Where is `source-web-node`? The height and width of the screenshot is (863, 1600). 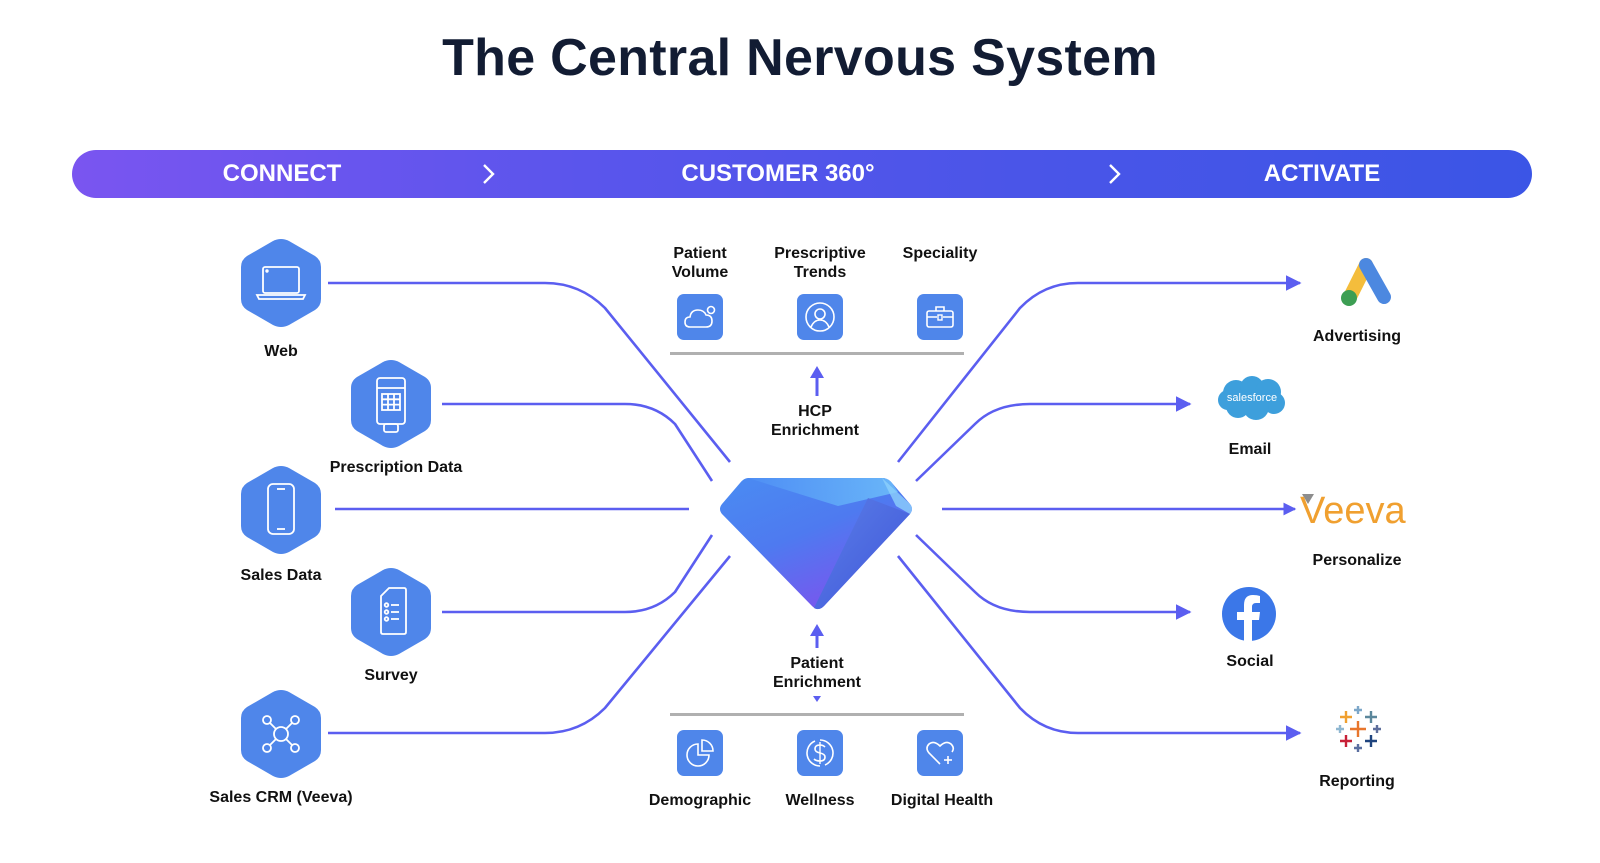
source-web-node is located at coordinates (281, 283).